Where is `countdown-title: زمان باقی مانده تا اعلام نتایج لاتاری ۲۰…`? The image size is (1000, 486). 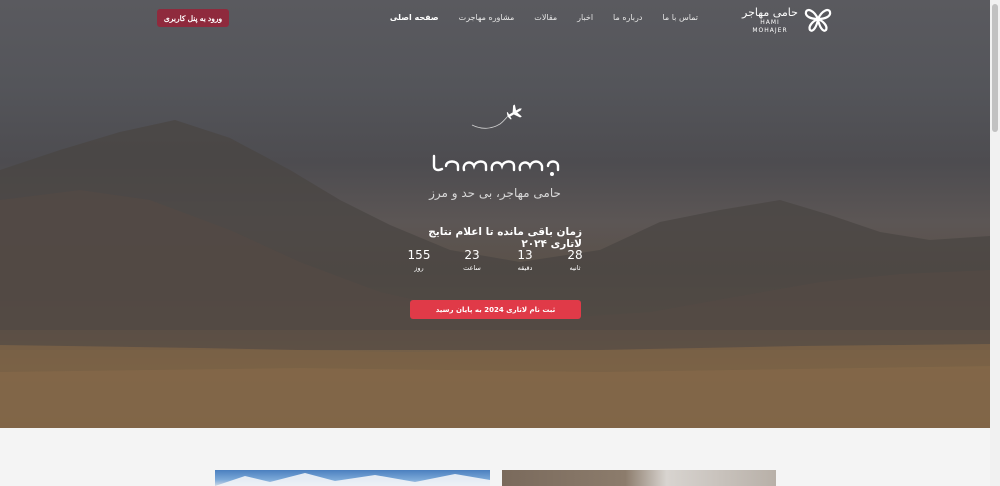
countdown-title: زمان باقی مانده تا اعلام نتایج لاتاری ۲۰… is located at coordinates (505, 238).